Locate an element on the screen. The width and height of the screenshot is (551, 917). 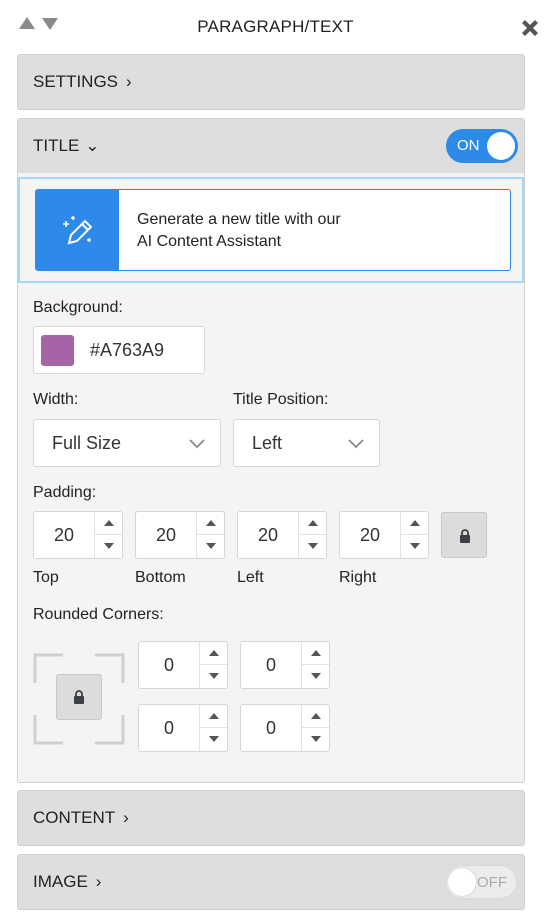
corner-top-right-value: 0 is located at coordinates (270, 665).